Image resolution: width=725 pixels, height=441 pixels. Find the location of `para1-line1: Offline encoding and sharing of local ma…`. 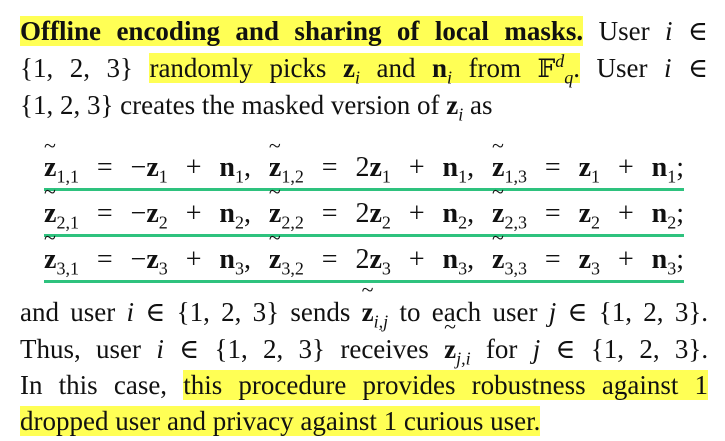

para1-line1: Offline encoding and sharing of local ma… is located at coordinates (364, 31).